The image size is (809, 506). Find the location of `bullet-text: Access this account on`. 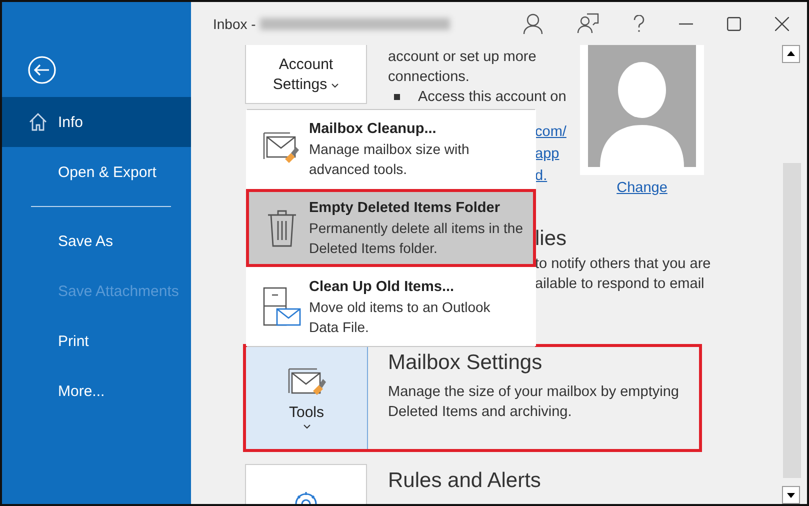

bullet-text: Access this account on is located at coordinates (492, 97).